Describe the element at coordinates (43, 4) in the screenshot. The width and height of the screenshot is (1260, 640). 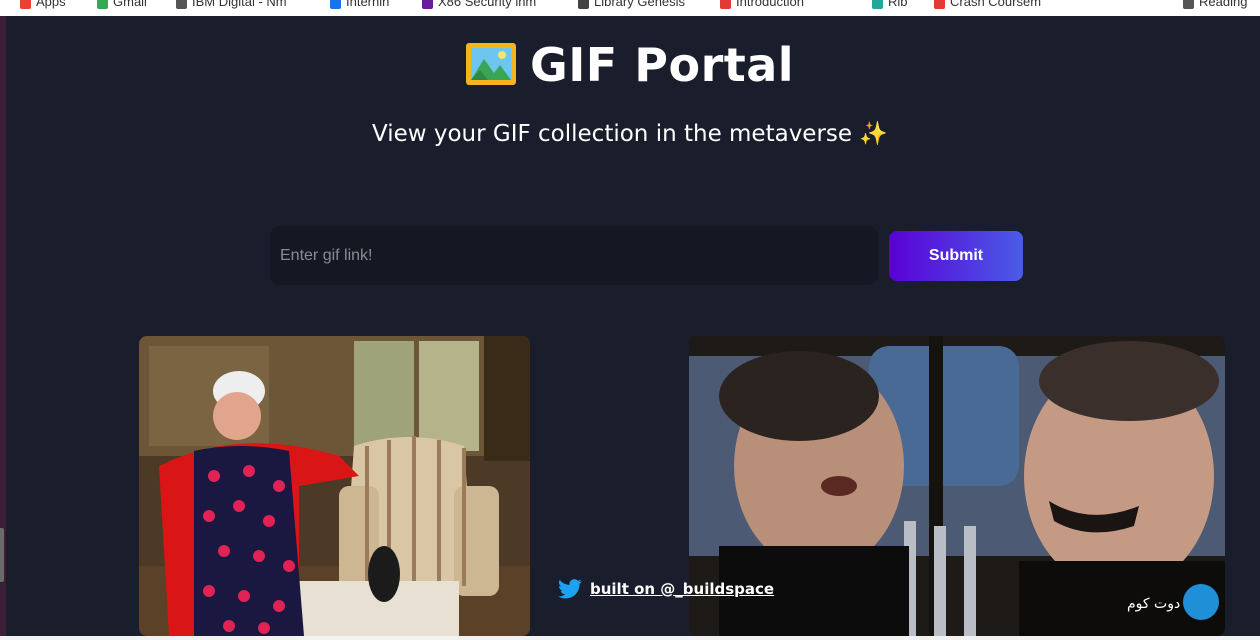
I see `bookmark-apps: Apps` at that location.